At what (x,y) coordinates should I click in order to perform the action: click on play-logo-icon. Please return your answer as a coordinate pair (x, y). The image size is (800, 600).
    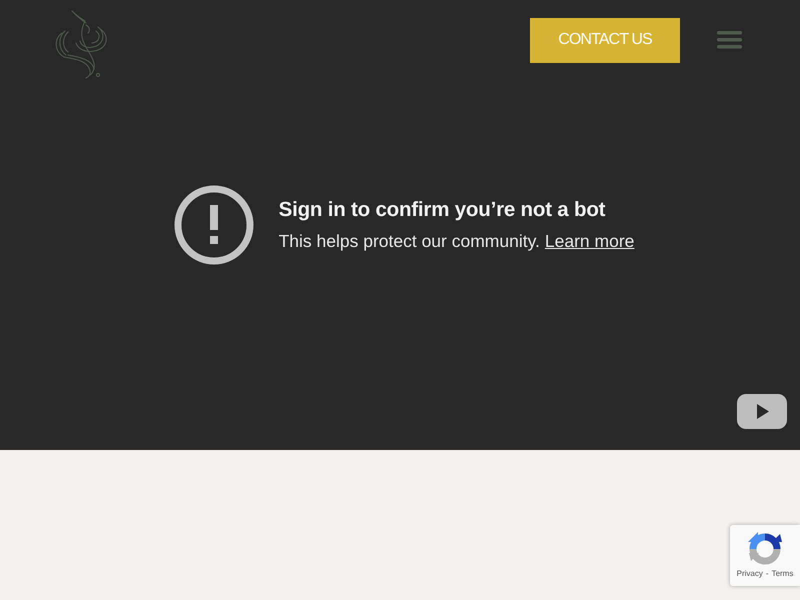
    Looking at the image, I should click on (762, 411).